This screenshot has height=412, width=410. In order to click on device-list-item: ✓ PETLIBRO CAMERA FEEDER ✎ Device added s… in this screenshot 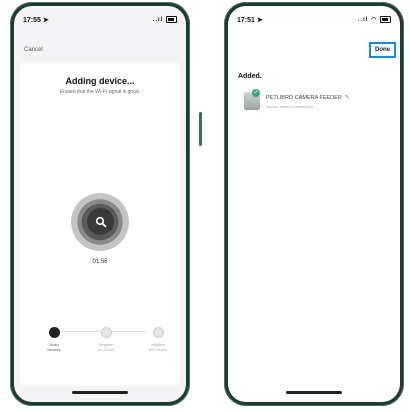, I will do `click(317, 102)`.